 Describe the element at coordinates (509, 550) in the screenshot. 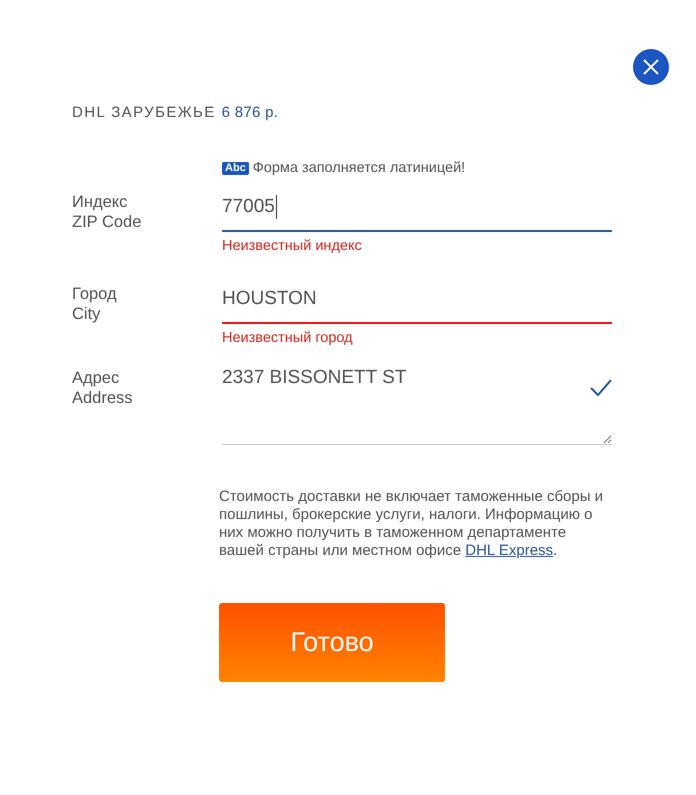

I see `dhl-express-link: DHL Express` at that location.